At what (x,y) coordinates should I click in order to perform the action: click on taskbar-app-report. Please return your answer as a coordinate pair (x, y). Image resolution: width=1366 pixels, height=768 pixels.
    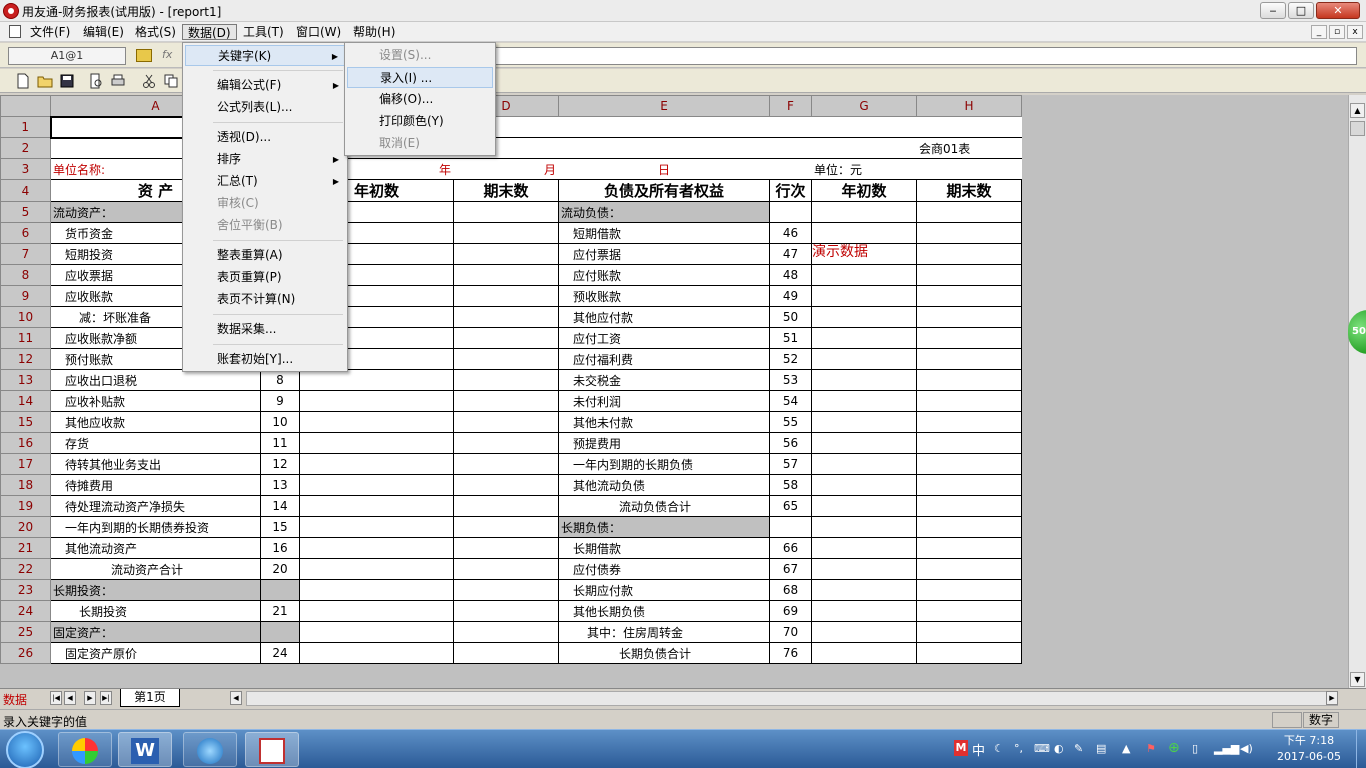
    Looking at the image, I should click on (272, 749).